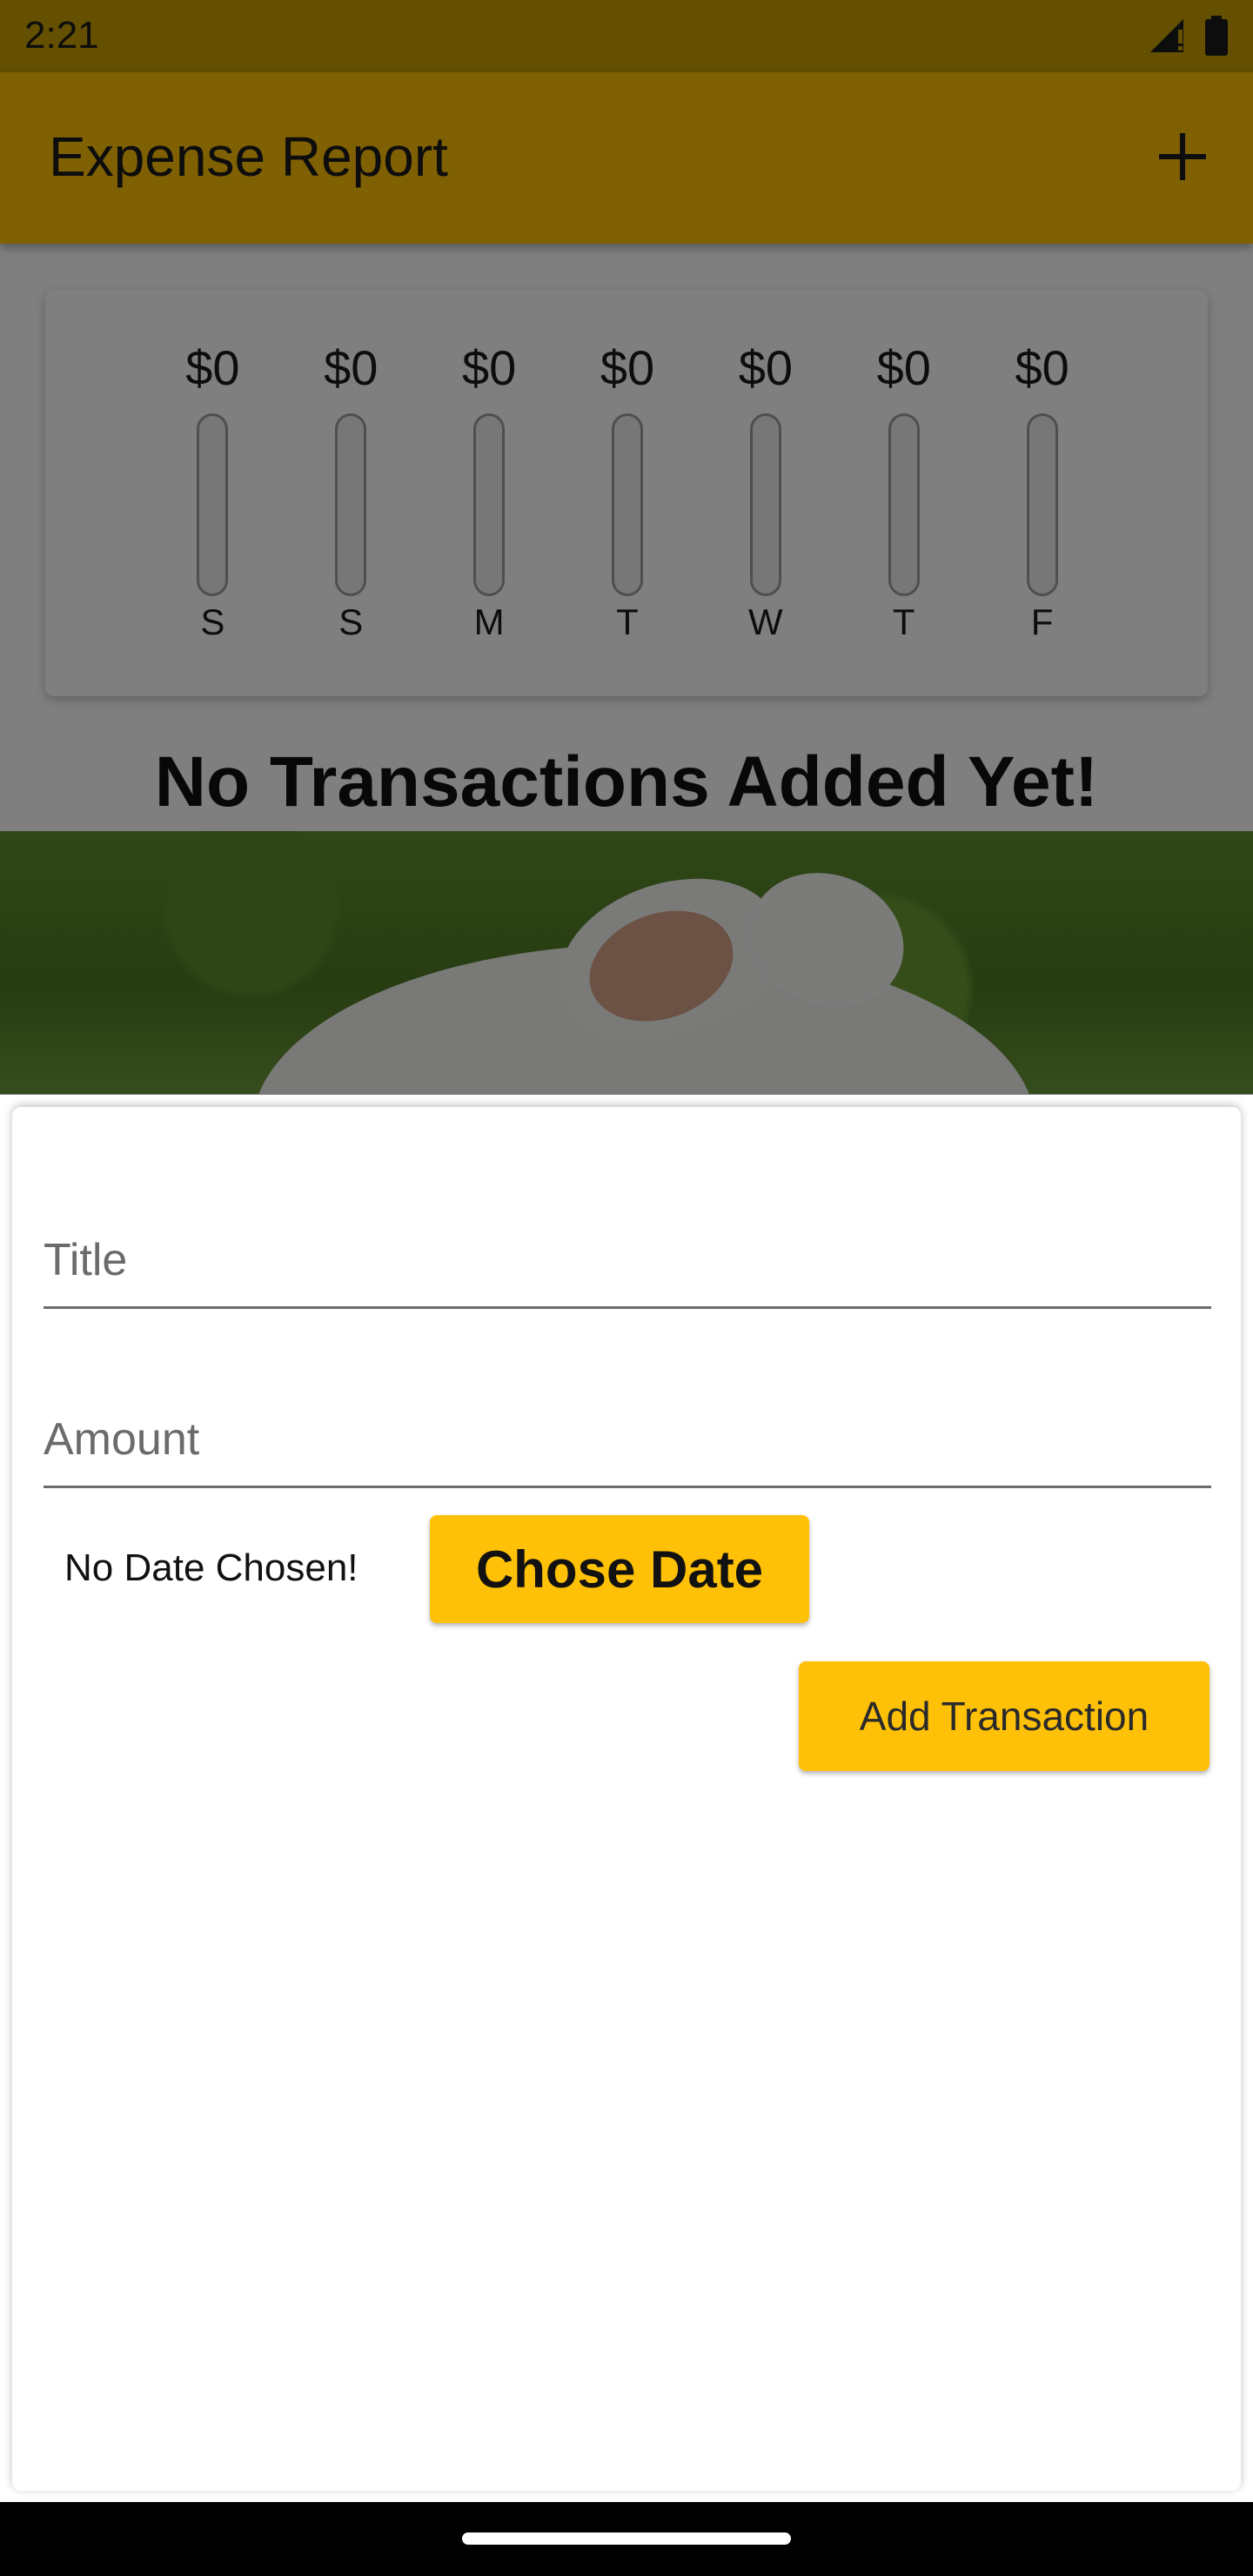  I want to click on add-transaction-button: Add Transaction, so click(1004, 1716).